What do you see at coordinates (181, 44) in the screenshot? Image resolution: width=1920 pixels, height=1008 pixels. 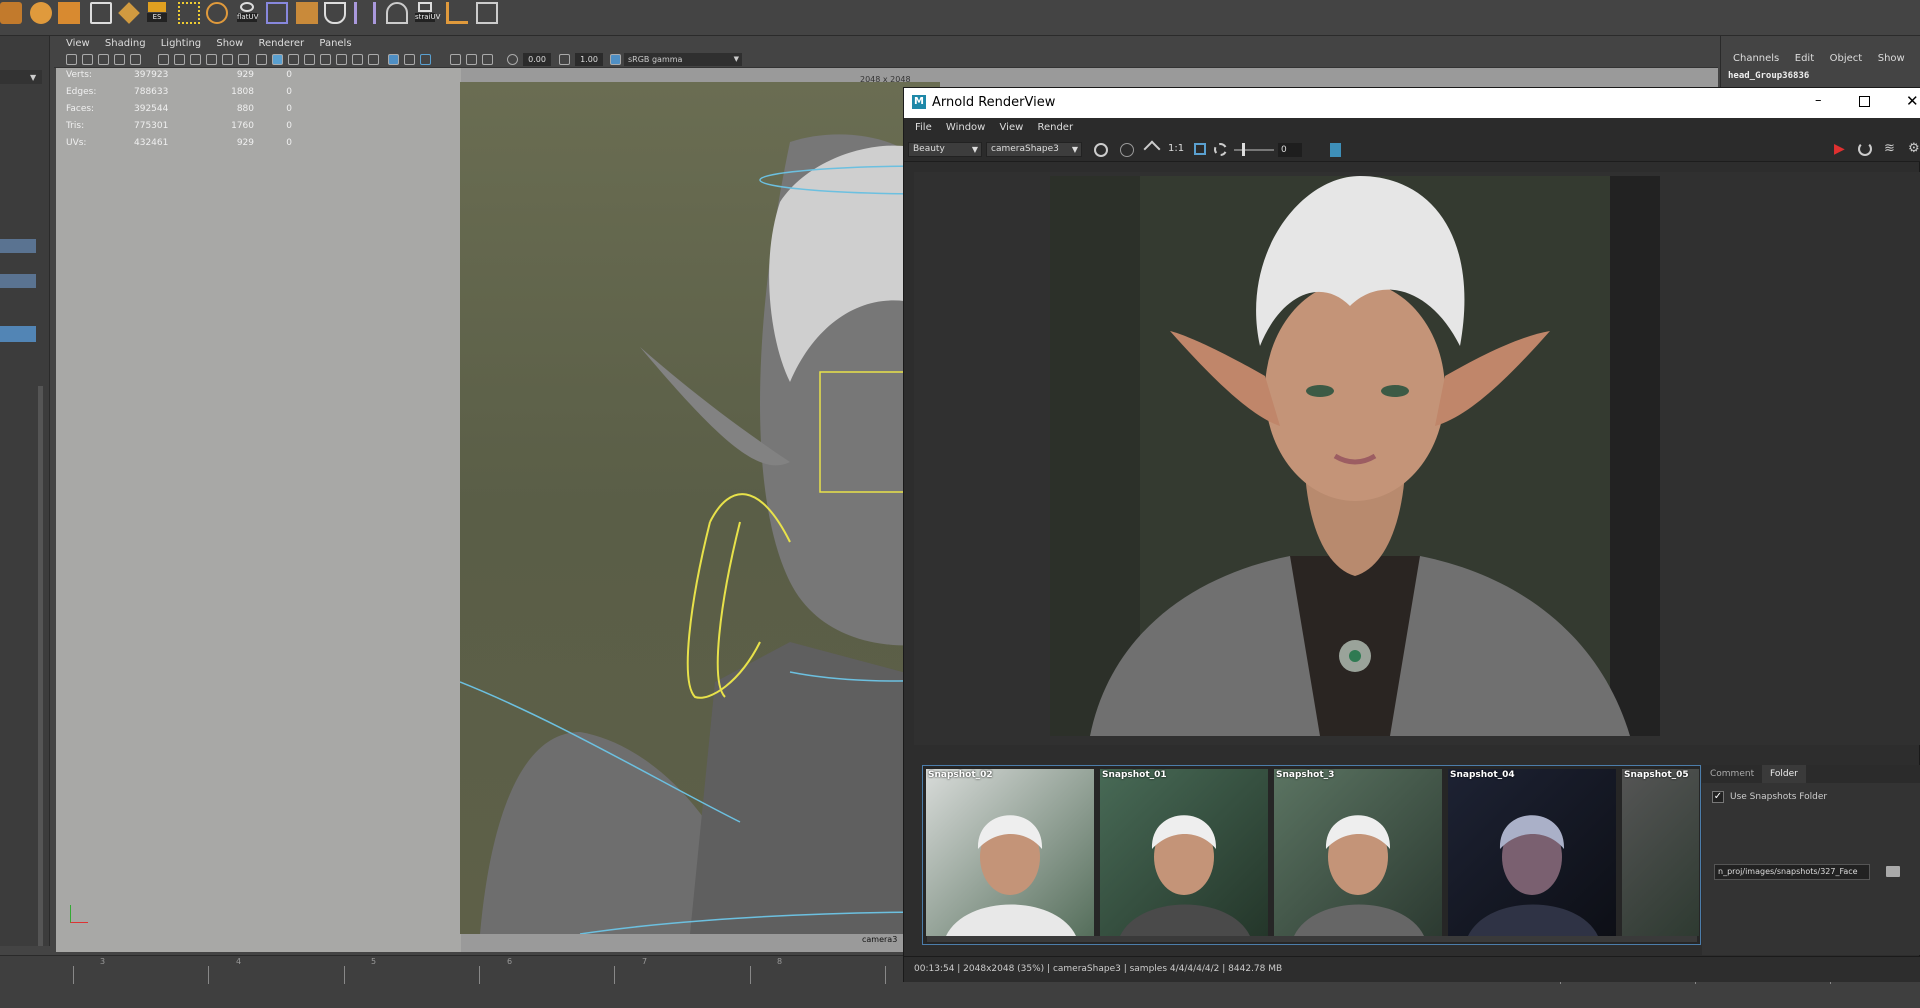 I see `viewport-menu-lighting: Lighting` at bounding box center [181, 44].